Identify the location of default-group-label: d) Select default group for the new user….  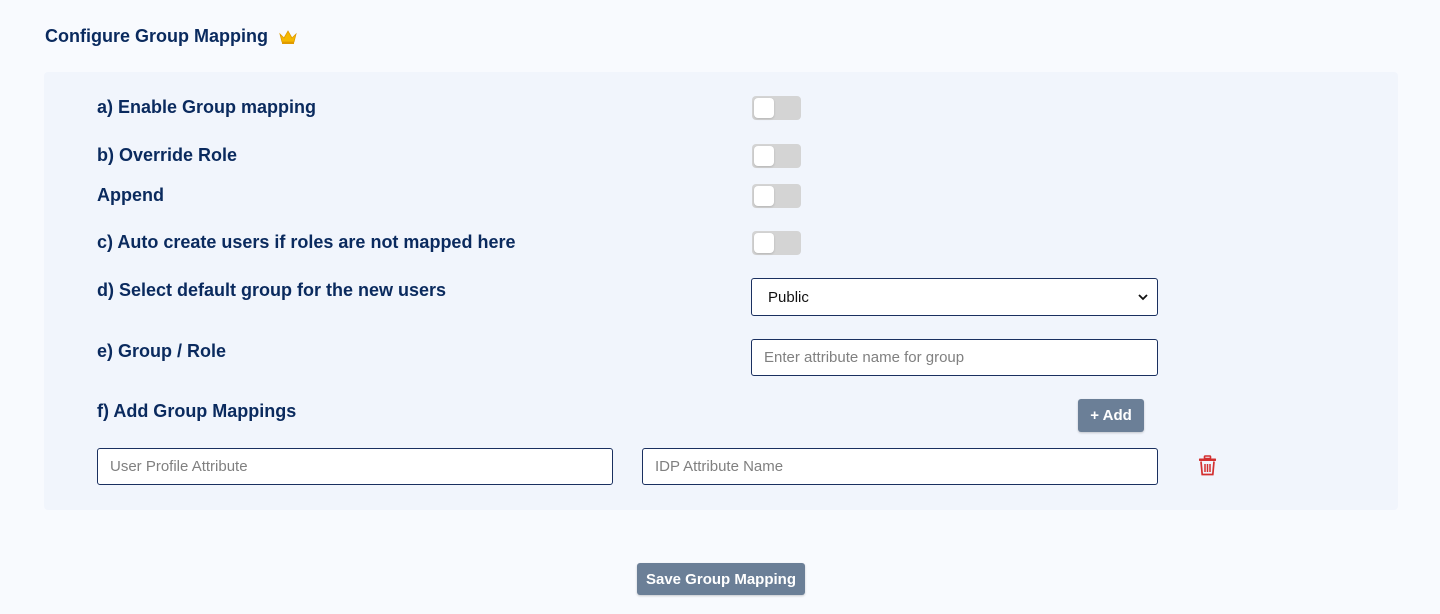
(272, 290).